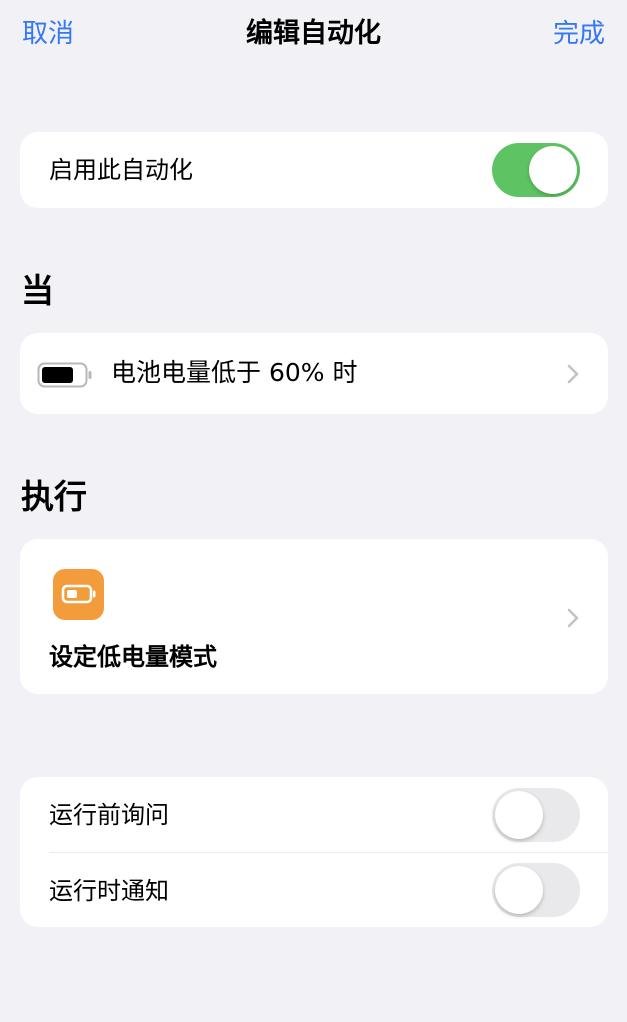 This screenshot has height=1022, width=627. I want to click on action-section-header: 执行, so click(54, 496).